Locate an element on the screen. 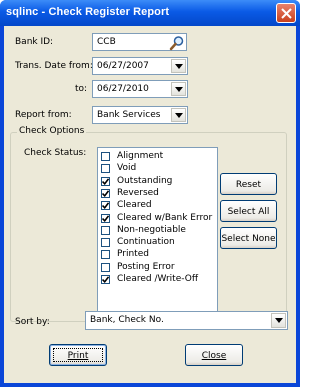 The image size is (320, 387). close-icon is located at coordinates (286, 13).